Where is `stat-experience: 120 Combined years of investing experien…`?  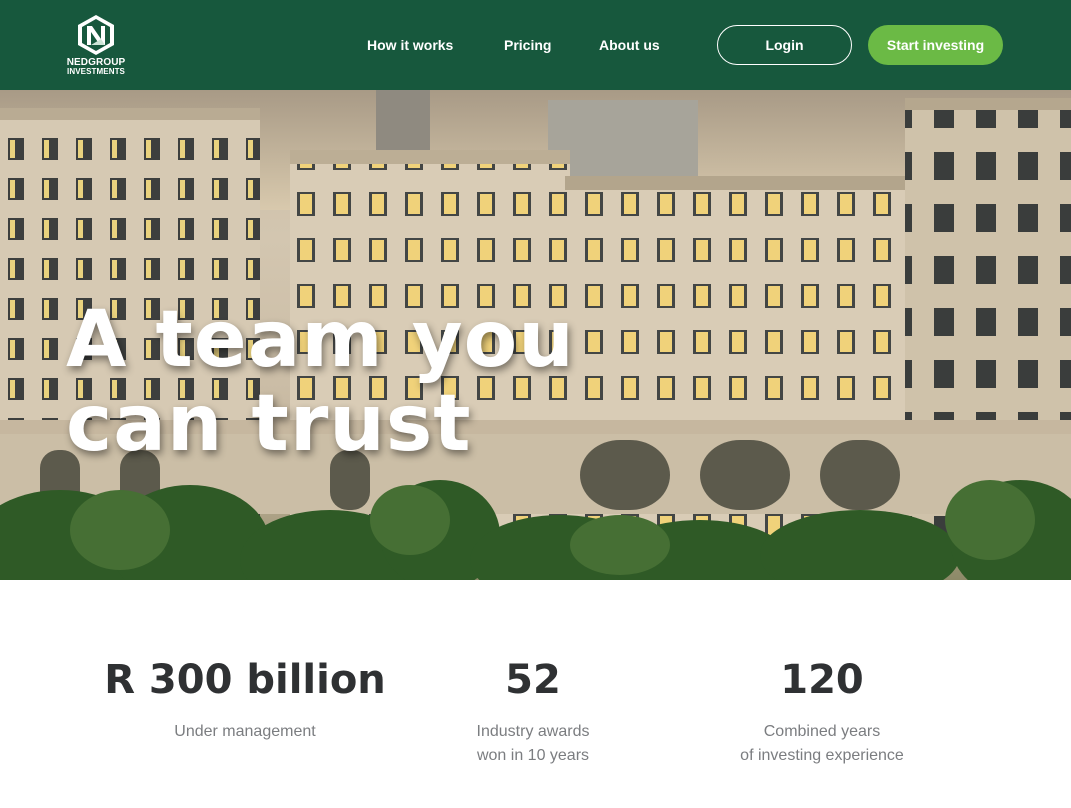 stat-experience: 120 Combined years of investing experien… is located at coordinates (822, 712).